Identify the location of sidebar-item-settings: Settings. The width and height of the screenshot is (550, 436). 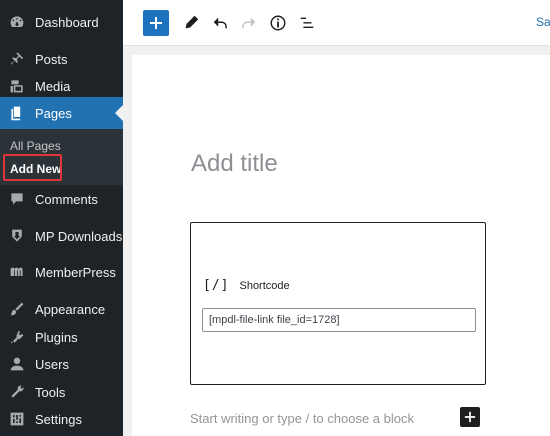
(61, 419).